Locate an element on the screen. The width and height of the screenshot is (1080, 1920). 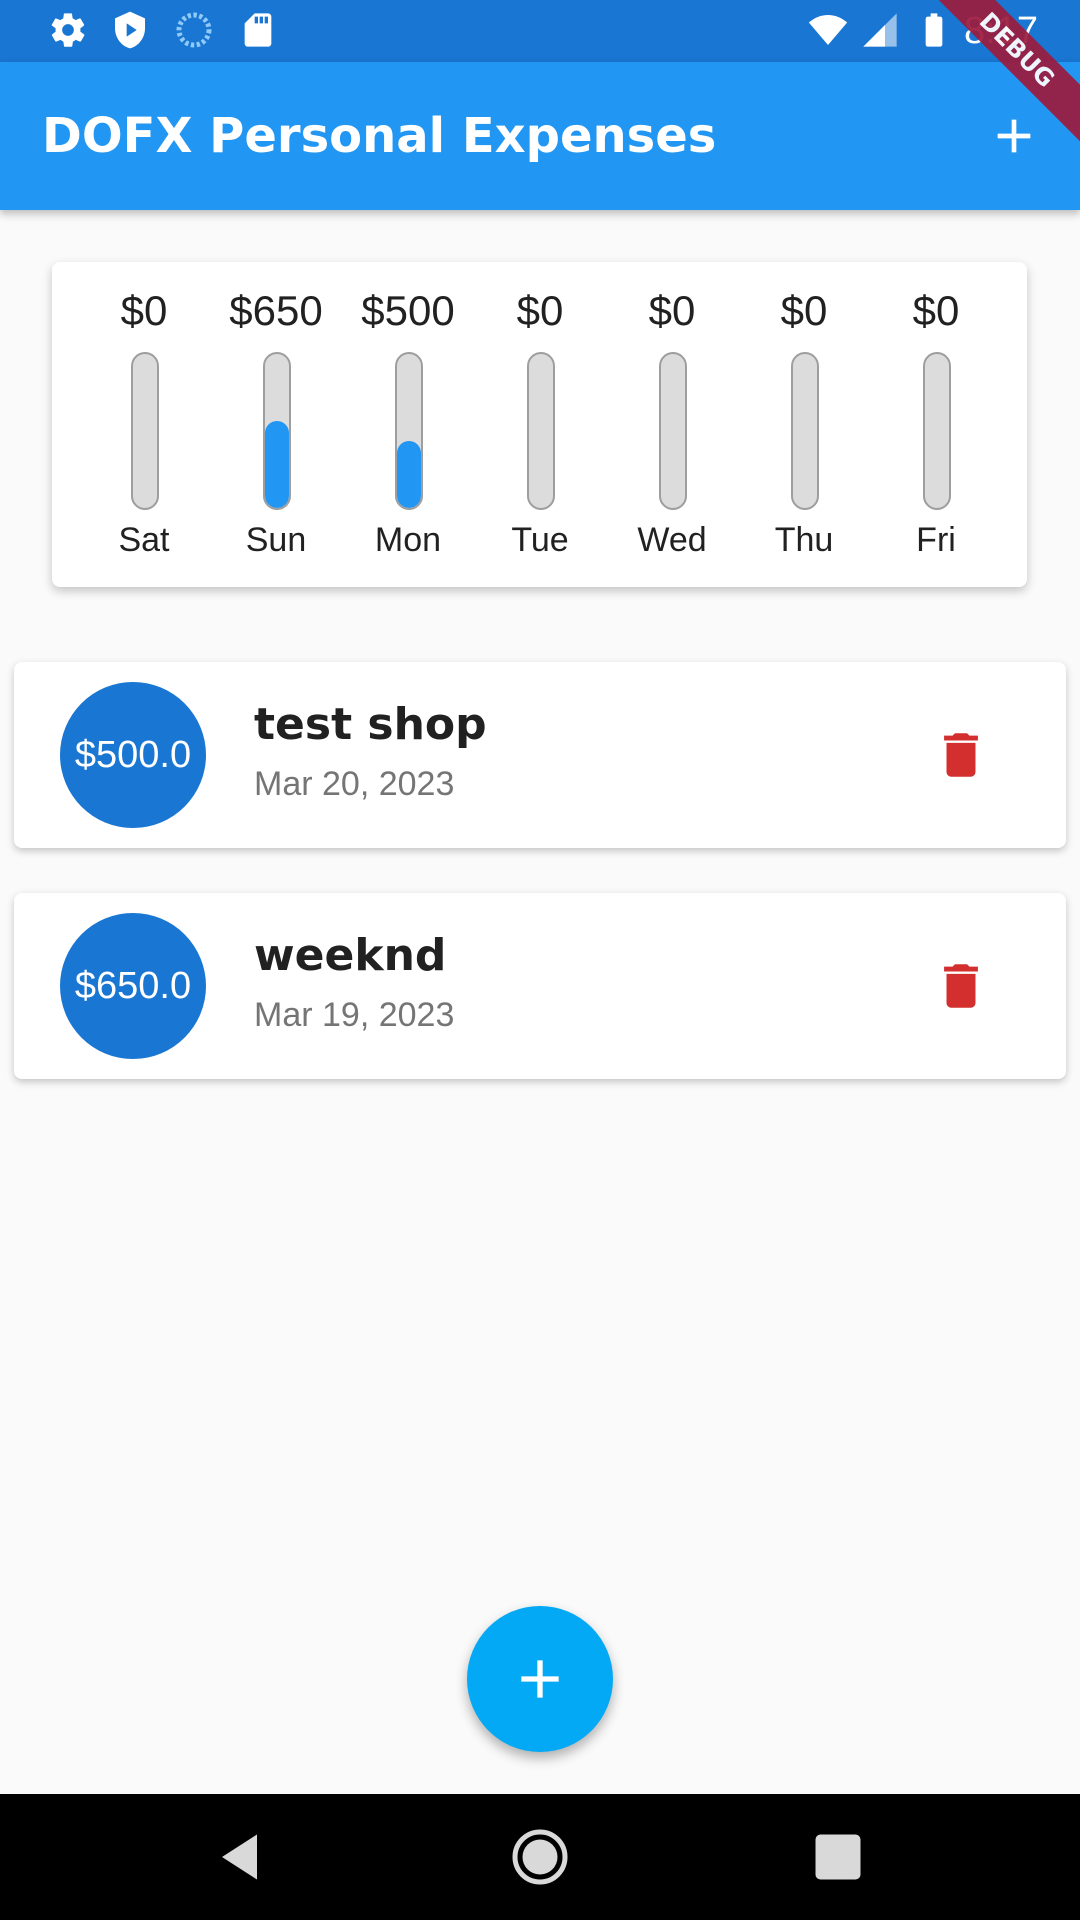
settings-icon is located at coordinates (68, 30).